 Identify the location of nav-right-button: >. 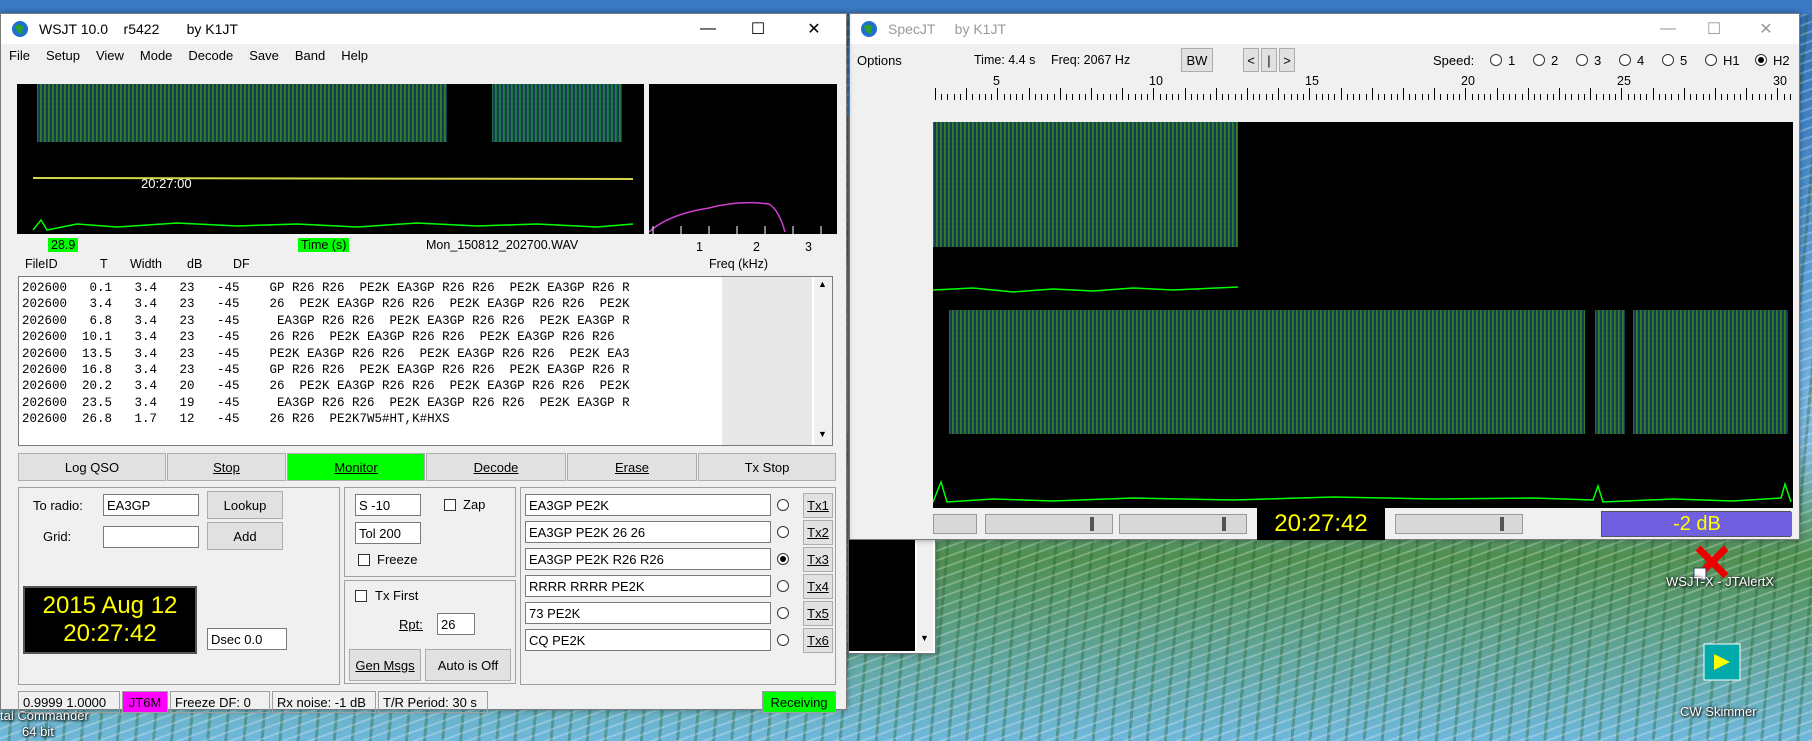
(1287, 60).